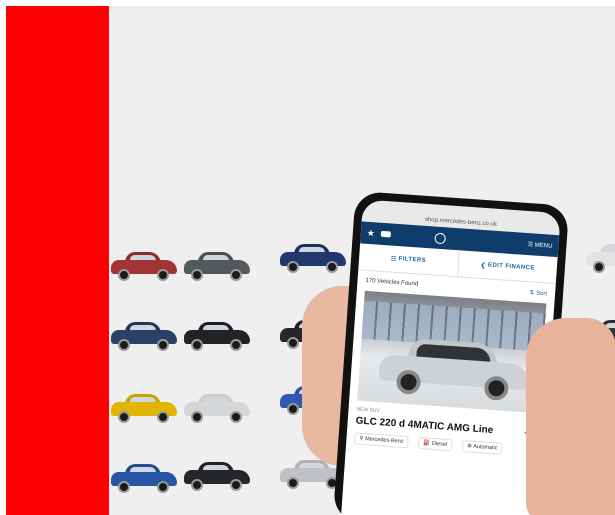 The width and height of the screenshot is (615, 515). I want to click on hand-thumb, so click(570, 416).